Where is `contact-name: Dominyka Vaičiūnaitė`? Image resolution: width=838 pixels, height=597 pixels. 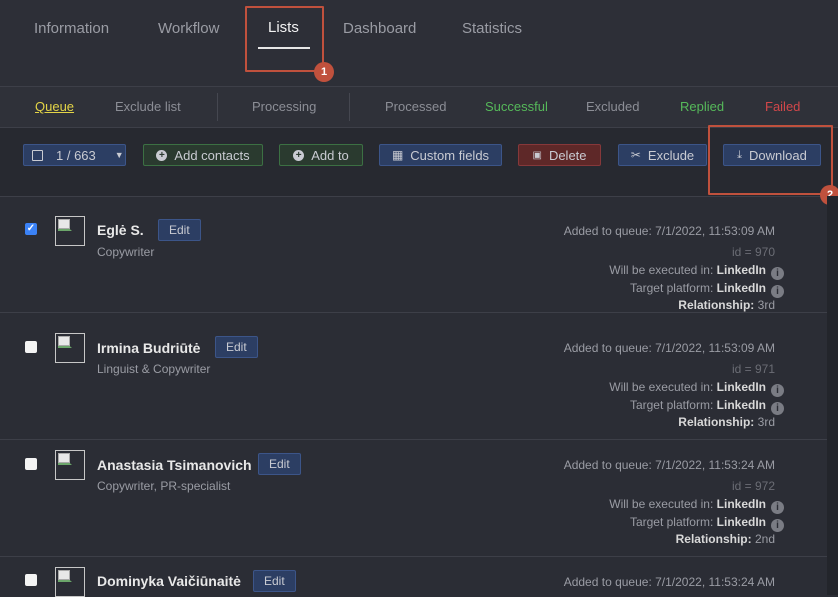
contact-name: Dominyka Vaičiūnaitė is located at coordinates (169, 581).